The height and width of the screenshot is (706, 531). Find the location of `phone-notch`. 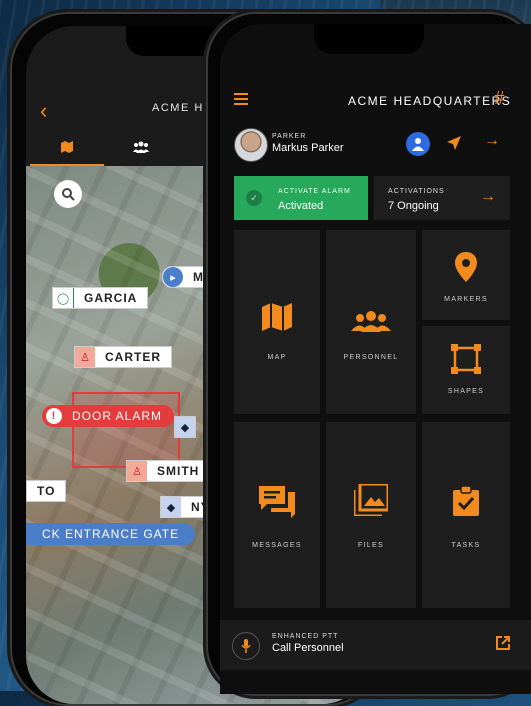

phone-notch is located at coordinates (369, 39).